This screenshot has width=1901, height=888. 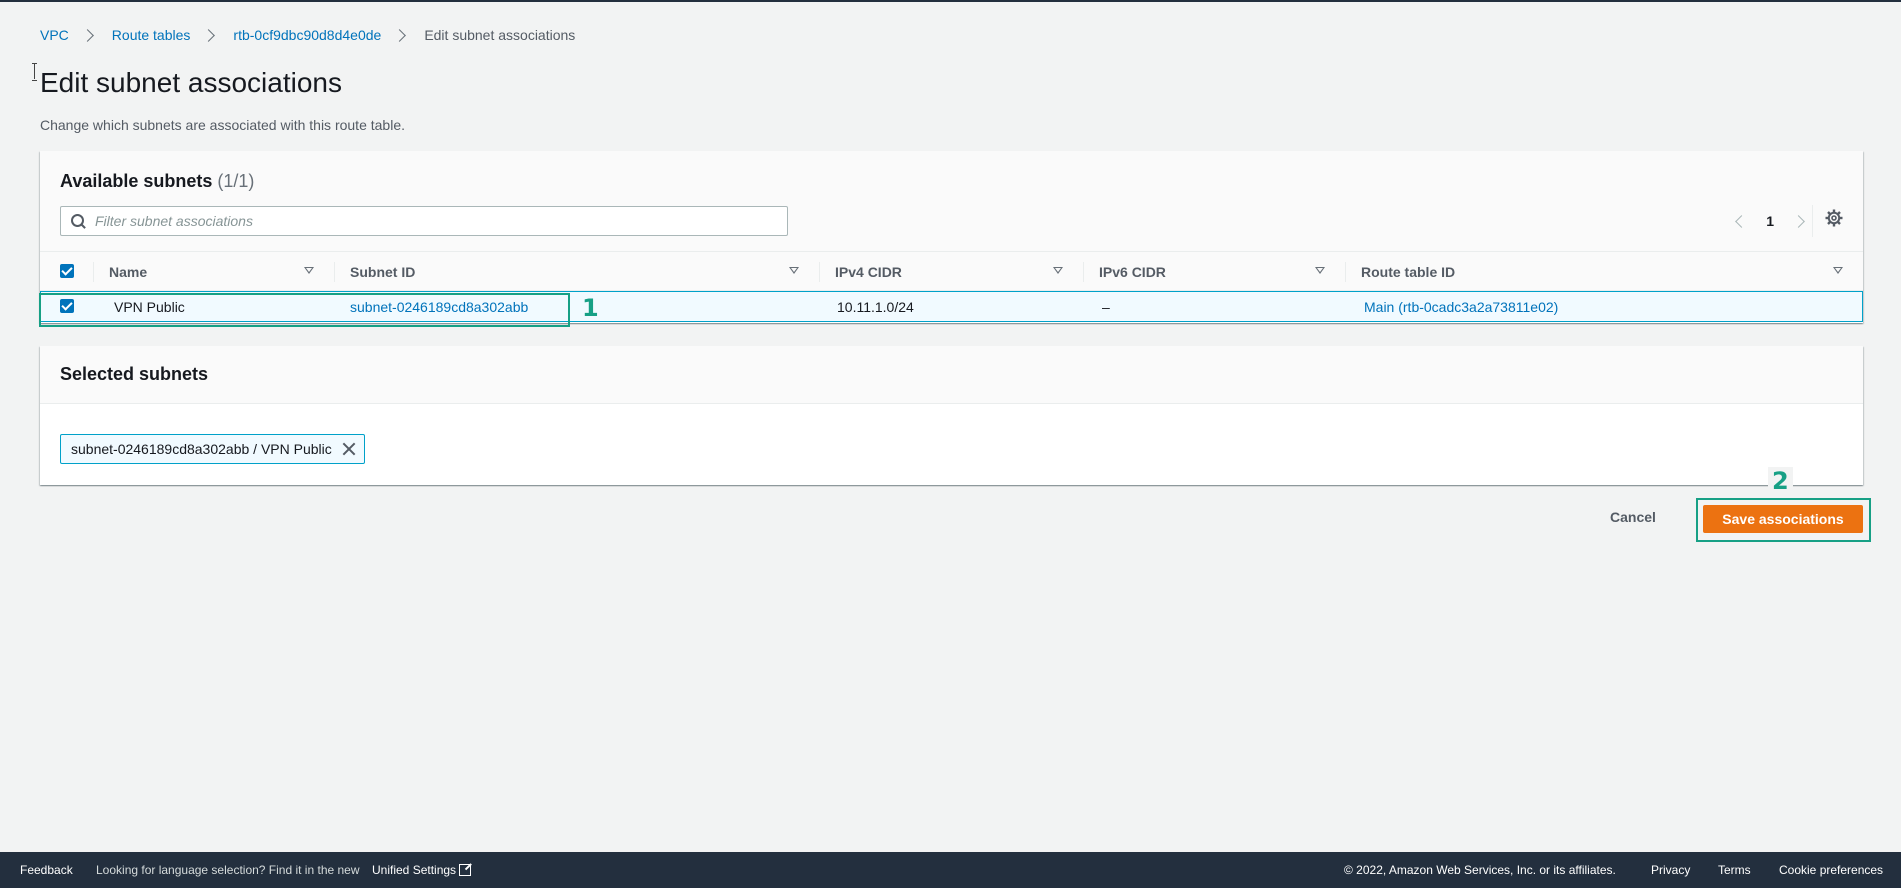 I want to click on route-table-link: Main (rtb-0cadc3a2a73811e02), so click(x=1461, y=307).